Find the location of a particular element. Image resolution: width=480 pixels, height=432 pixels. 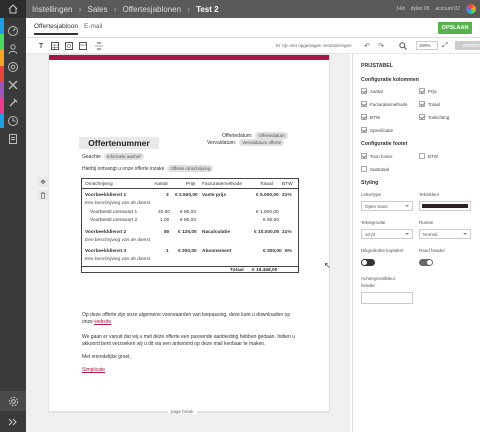

row-price: € 80,00 is located at coordinates (188, 220).